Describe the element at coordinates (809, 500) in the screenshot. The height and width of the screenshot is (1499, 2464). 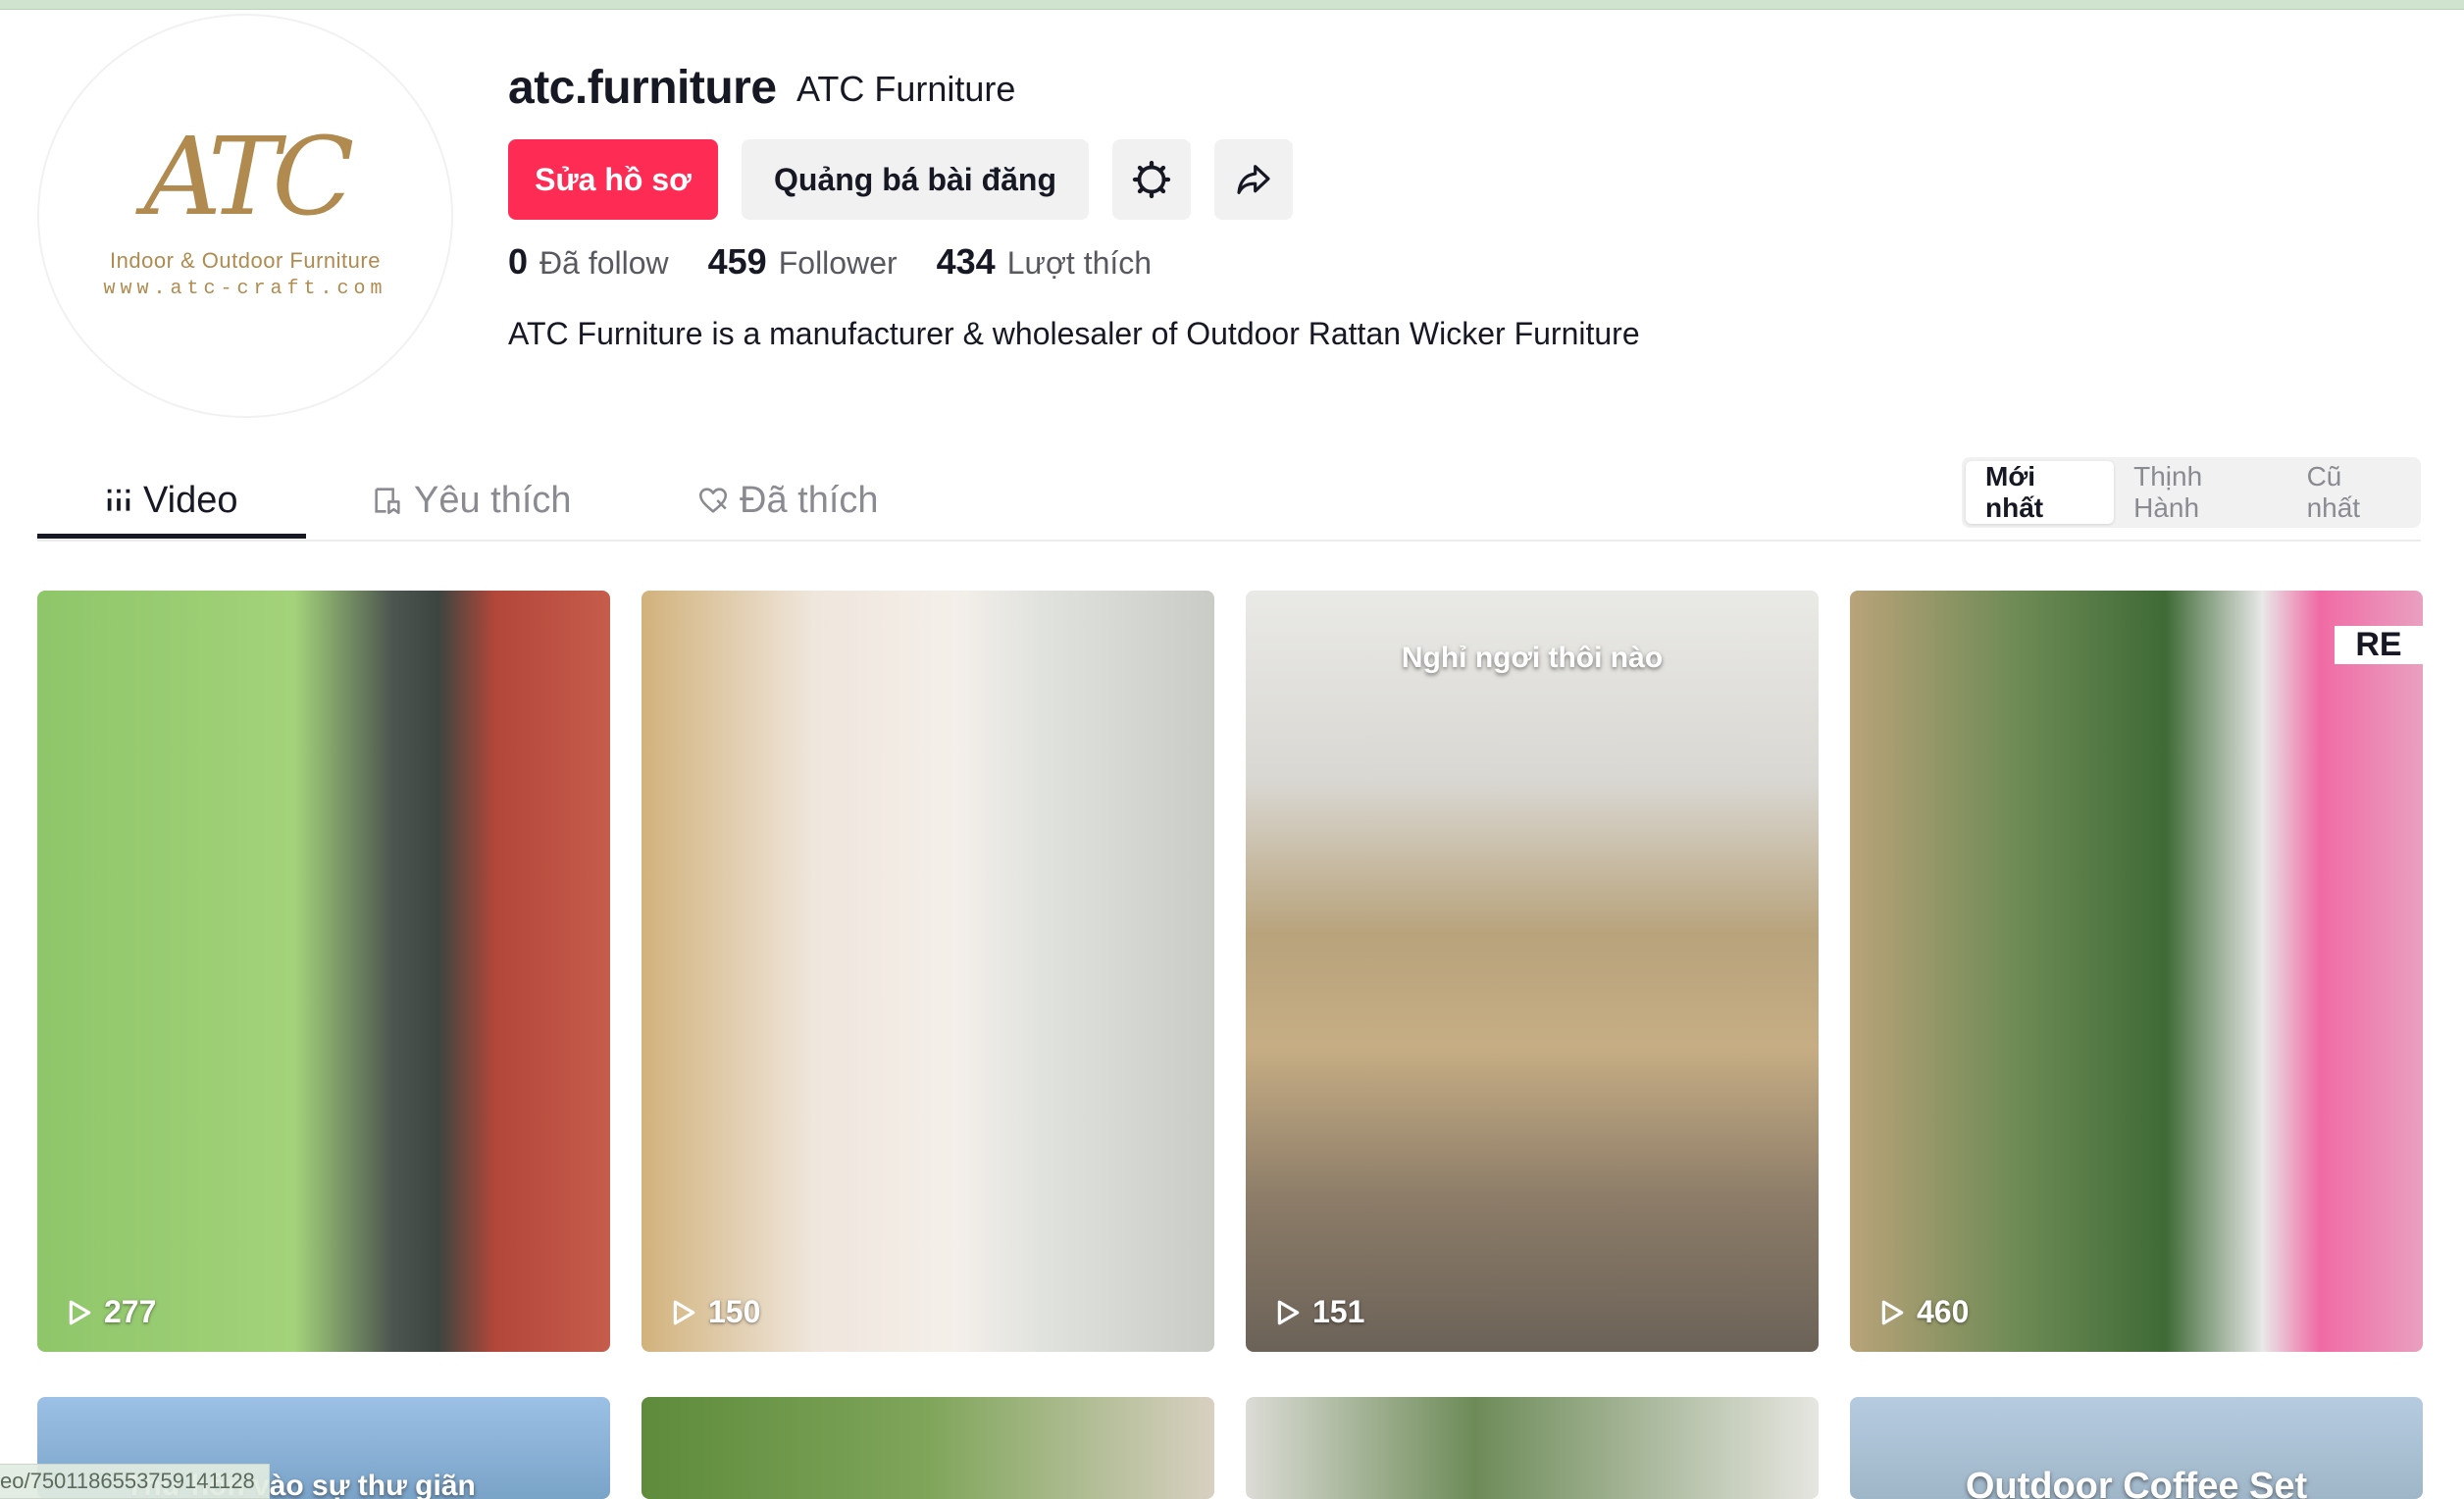
I see `tab-liked-label: Đã thích` at that location.